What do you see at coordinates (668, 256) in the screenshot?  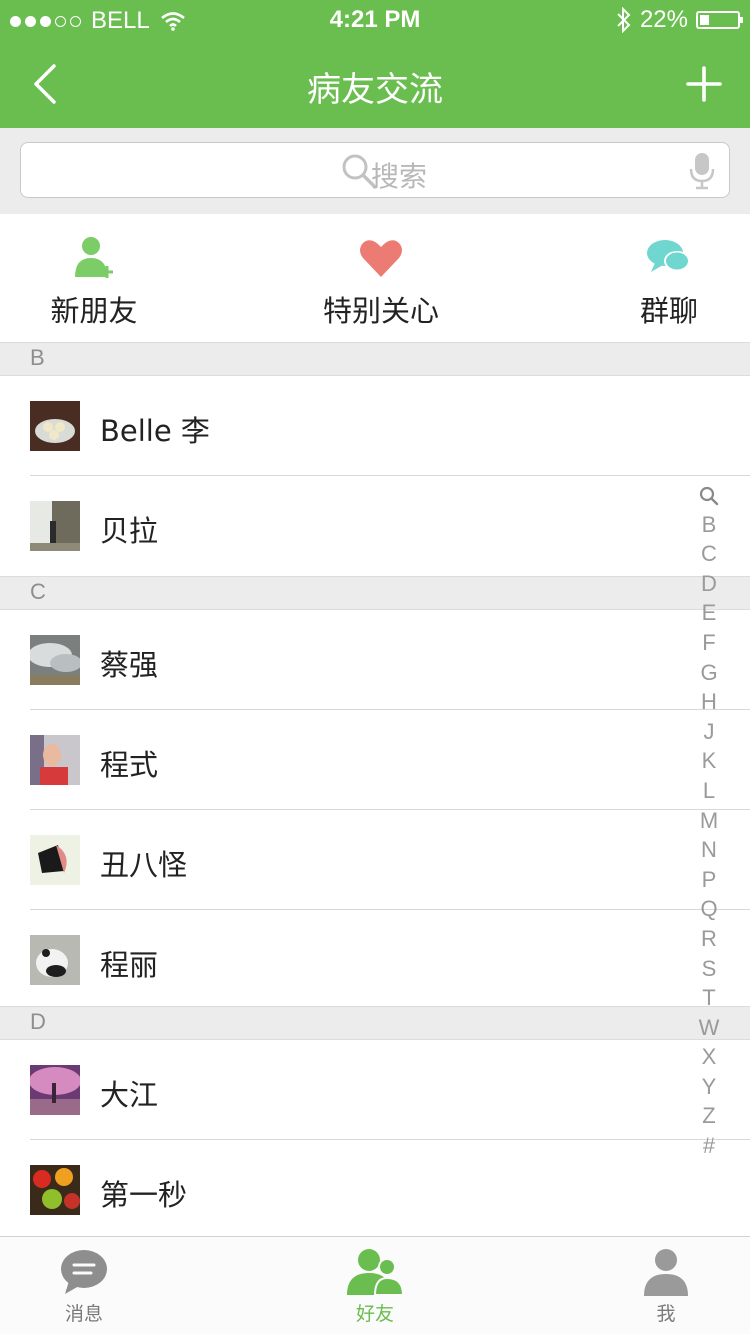 I see `group-chat-icon` at bounding box center [668, 256].